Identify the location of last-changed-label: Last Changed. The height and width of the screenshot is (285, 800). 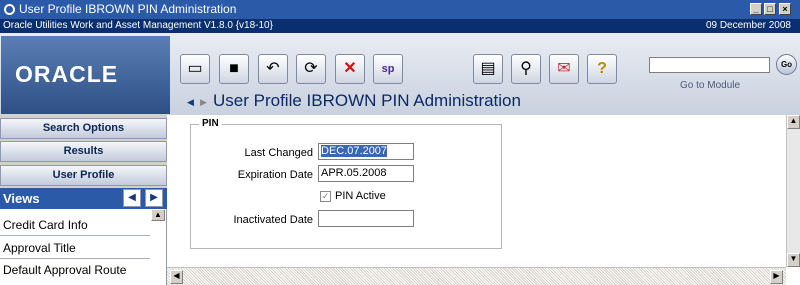
(279, 153).